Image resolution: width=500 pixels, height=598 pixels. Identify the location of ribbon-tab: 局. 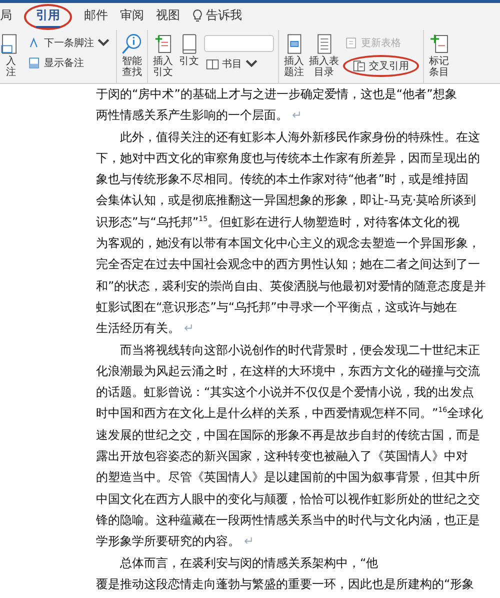
(6, 17).